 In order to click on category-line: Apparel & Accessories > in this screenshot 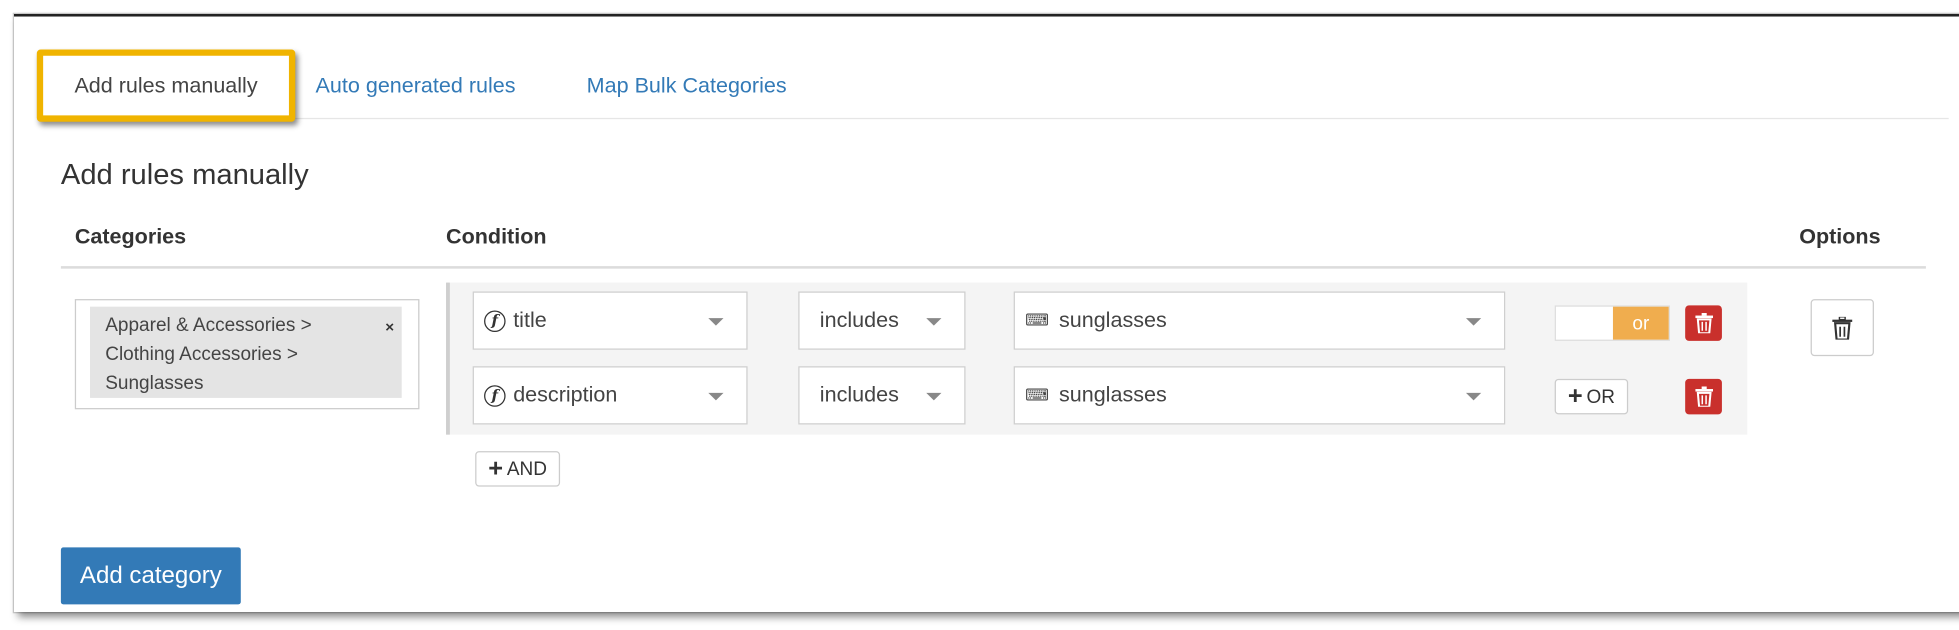, I will do `click(208, 325)`.